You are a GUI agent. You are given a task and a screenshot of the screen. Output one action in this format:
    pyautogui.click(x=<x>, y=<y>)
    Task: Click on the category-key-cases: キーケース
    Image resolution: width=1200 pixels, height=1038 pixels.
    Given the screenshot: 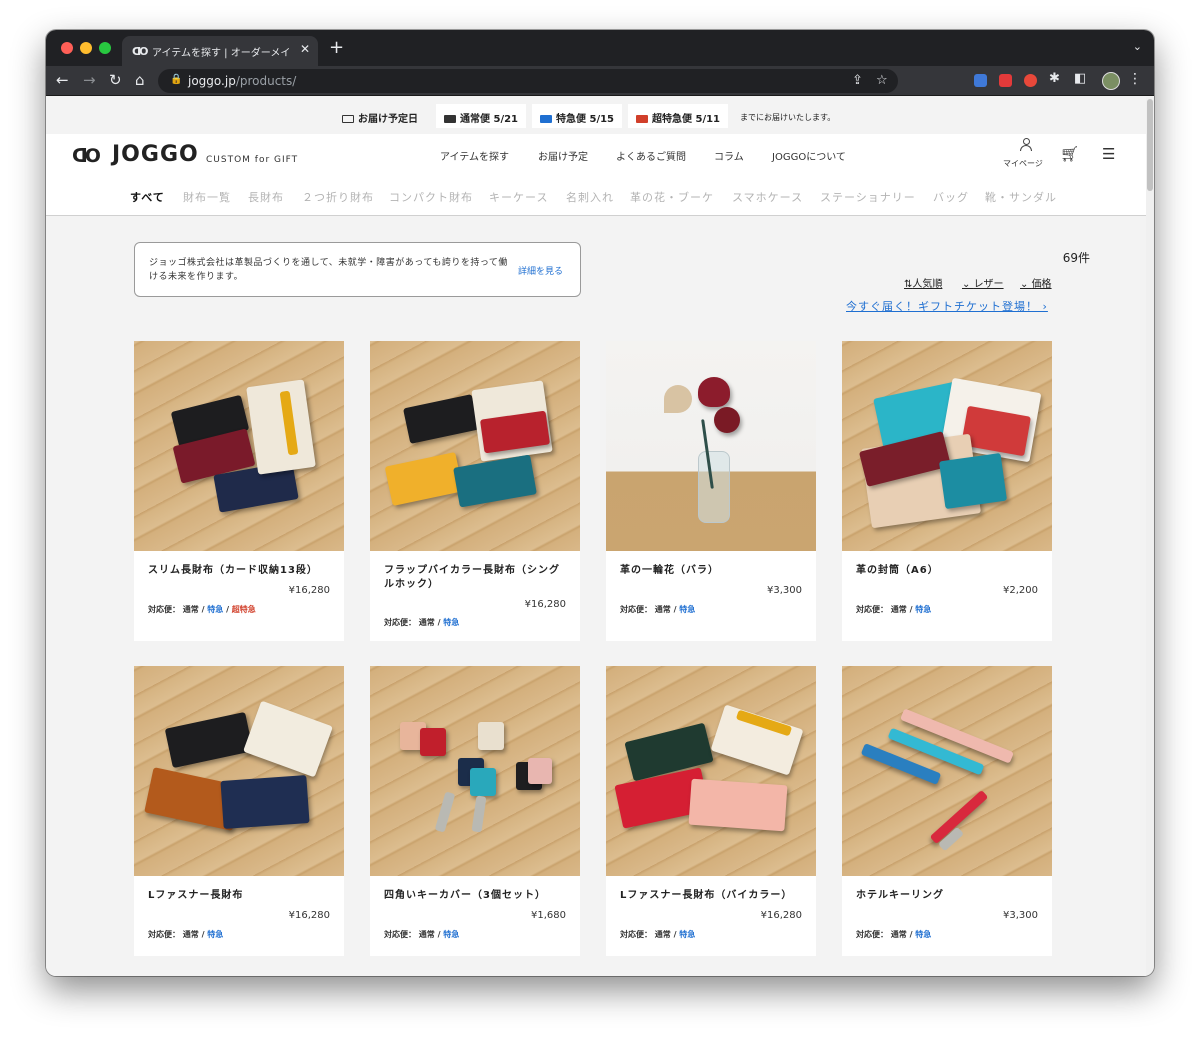 What is the action you would take?
    pyautogui.click(x=518, y=197)
    